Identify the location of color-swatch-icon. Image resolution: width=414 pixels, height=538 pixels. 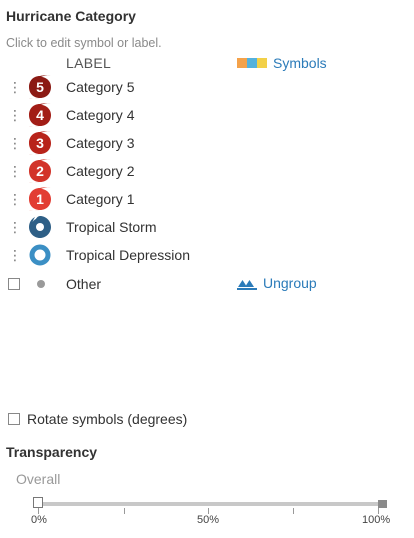
(252, 63).